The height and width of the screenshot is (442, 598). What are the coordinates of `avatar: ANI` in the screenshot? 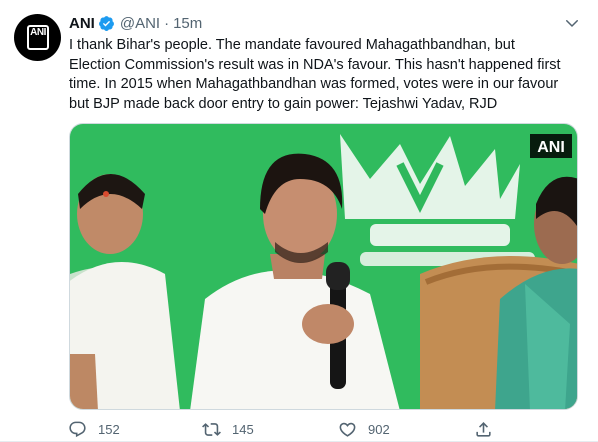 It's located at (37, 37).